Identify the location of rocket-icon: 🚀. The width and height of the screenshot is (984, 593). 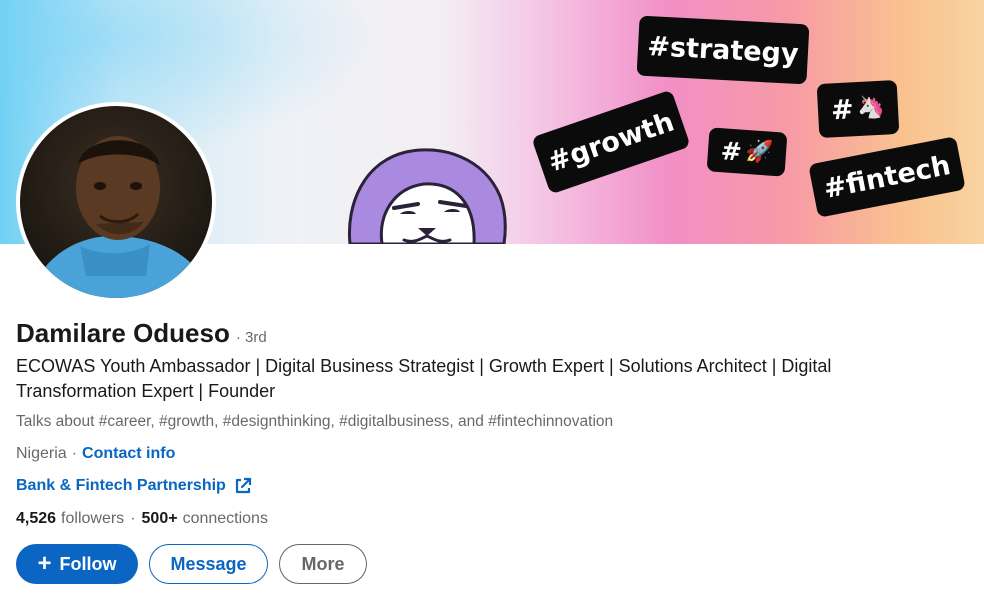
(759, 152).